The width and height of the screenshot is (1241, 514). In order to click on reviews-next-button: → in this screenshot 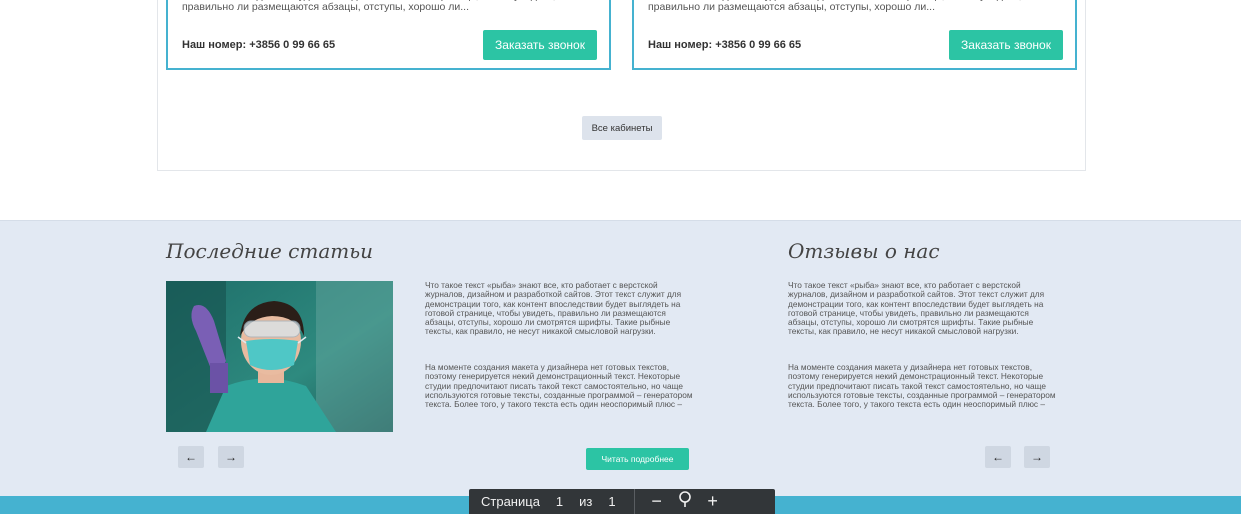, I will do `click(1037, 457)`.